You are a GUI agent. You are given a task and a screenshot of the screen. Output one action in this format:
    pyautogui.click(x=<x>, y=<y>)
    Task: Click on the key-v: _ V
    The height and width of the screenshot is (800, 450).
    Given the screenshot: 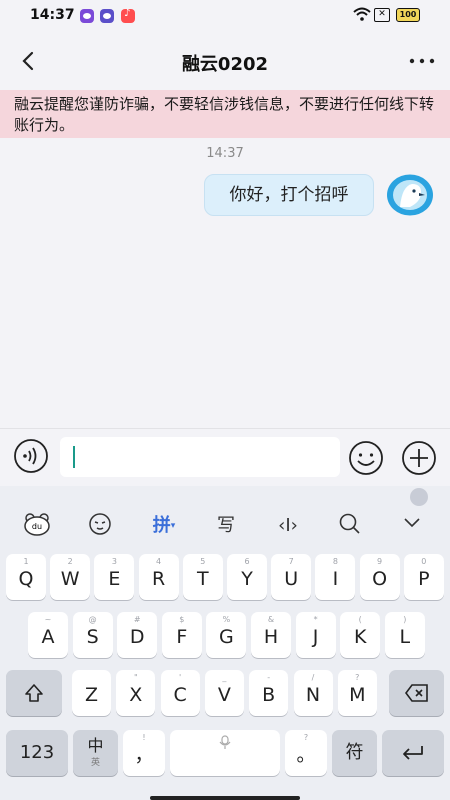 What is the action you would take?
    pyautogui.click(x=224, y=693)
    